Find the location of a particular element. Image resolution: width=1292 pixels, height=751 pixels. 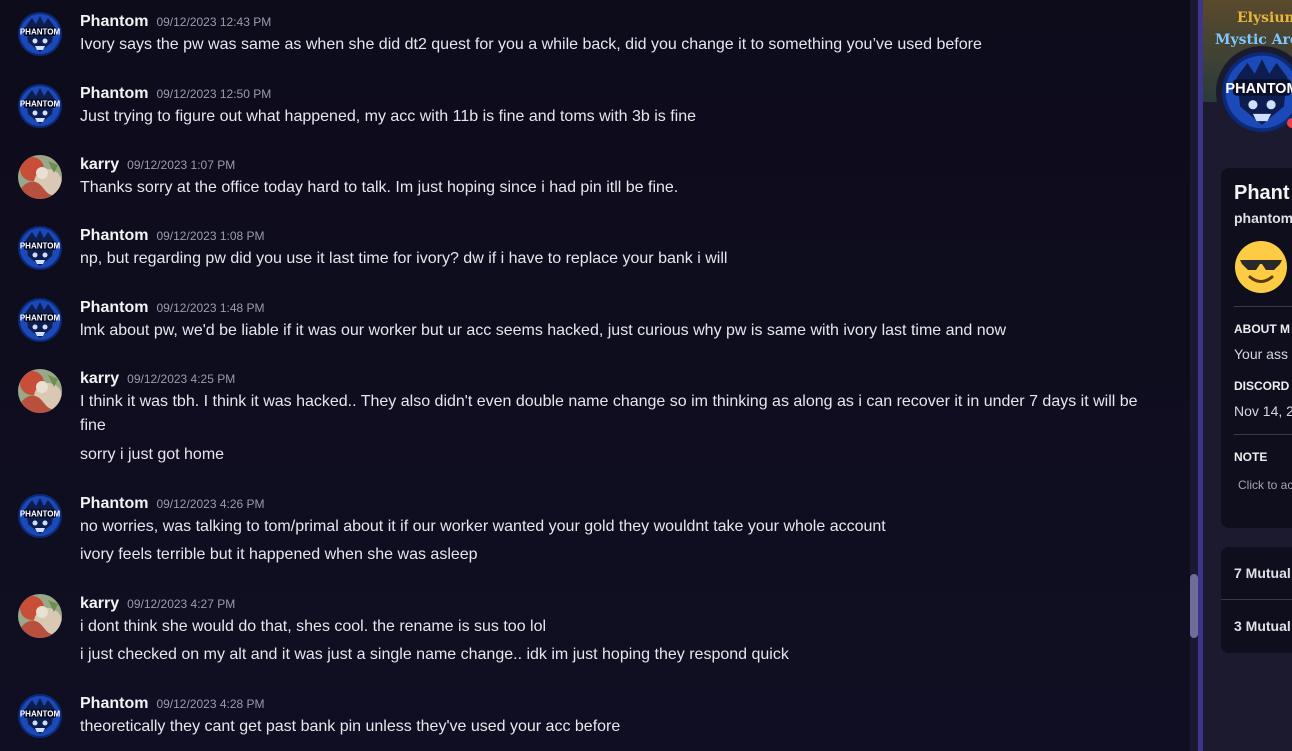

member-since-heading: DISCORD is located at coordinates (1262, 386).